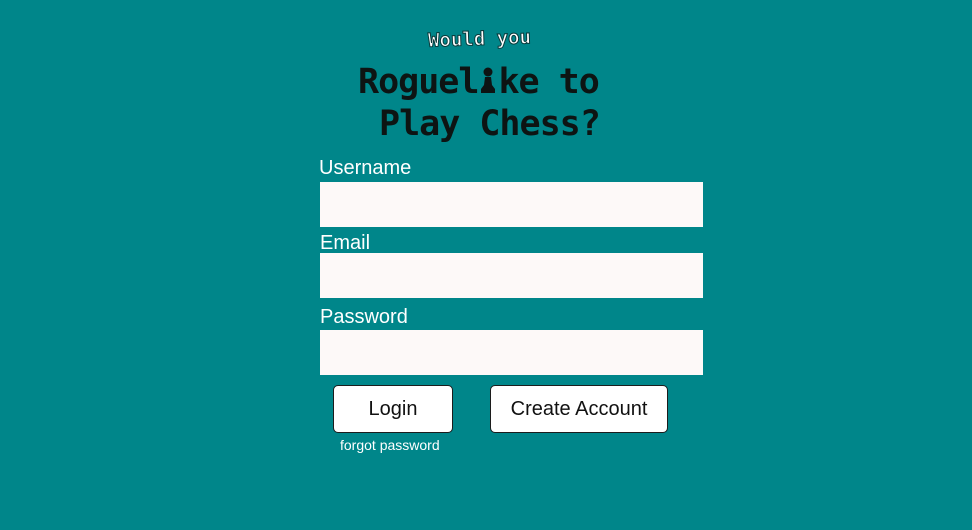 Image resolution: width=972 pixels, height=530 pixels. Describe the element at coordinates (490, 124) in the screenshot. I see `logo-title-line-2: Play Chess?` at that location.